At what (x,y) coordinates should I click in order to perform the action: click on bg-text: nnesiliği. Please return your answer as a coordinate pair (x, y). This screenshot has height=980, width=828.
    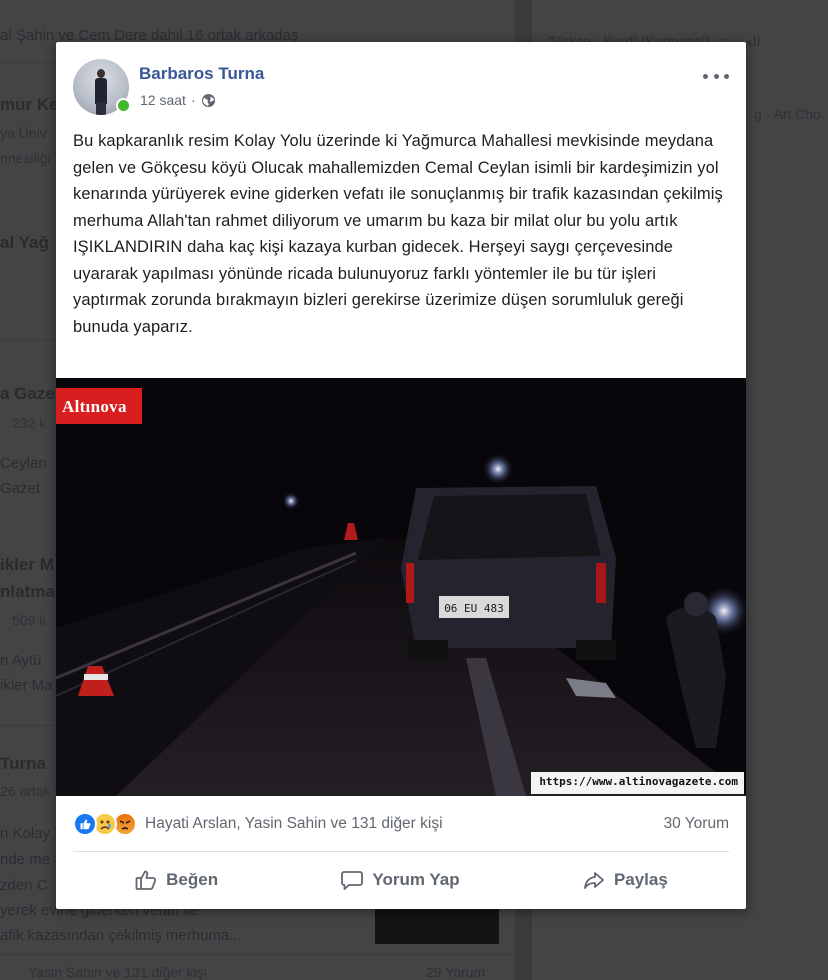
    Looking at the image, I should click on (25, 158).